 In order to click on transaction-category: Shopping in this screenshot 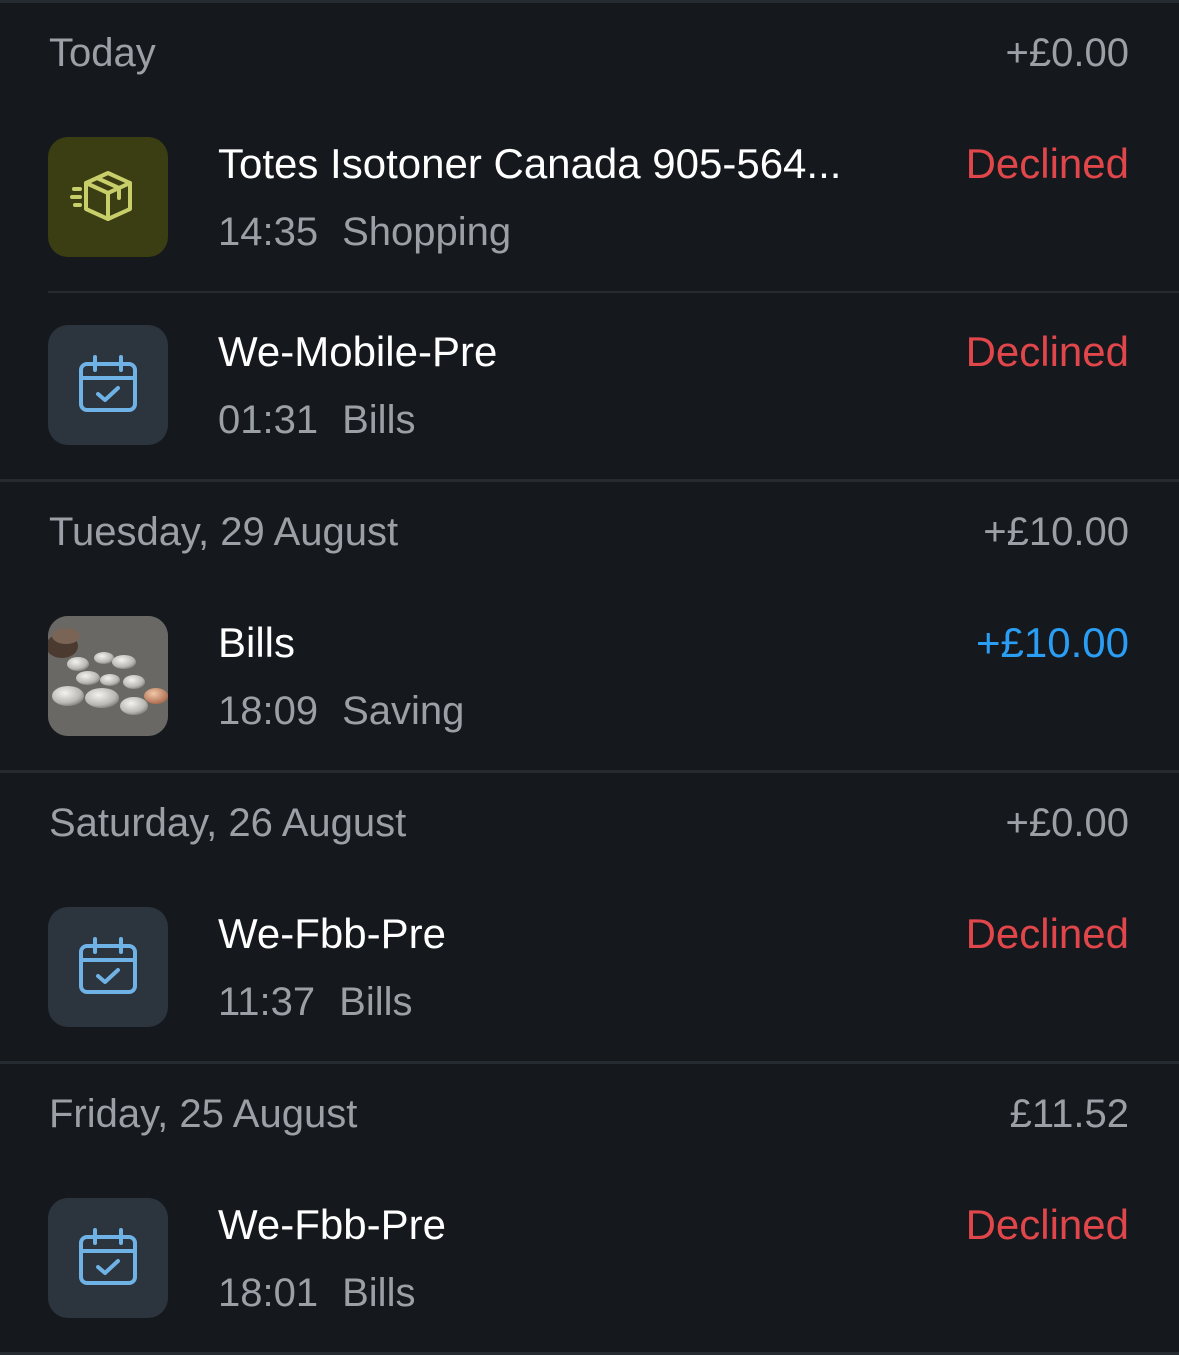, I will do `click(427, 232)`.